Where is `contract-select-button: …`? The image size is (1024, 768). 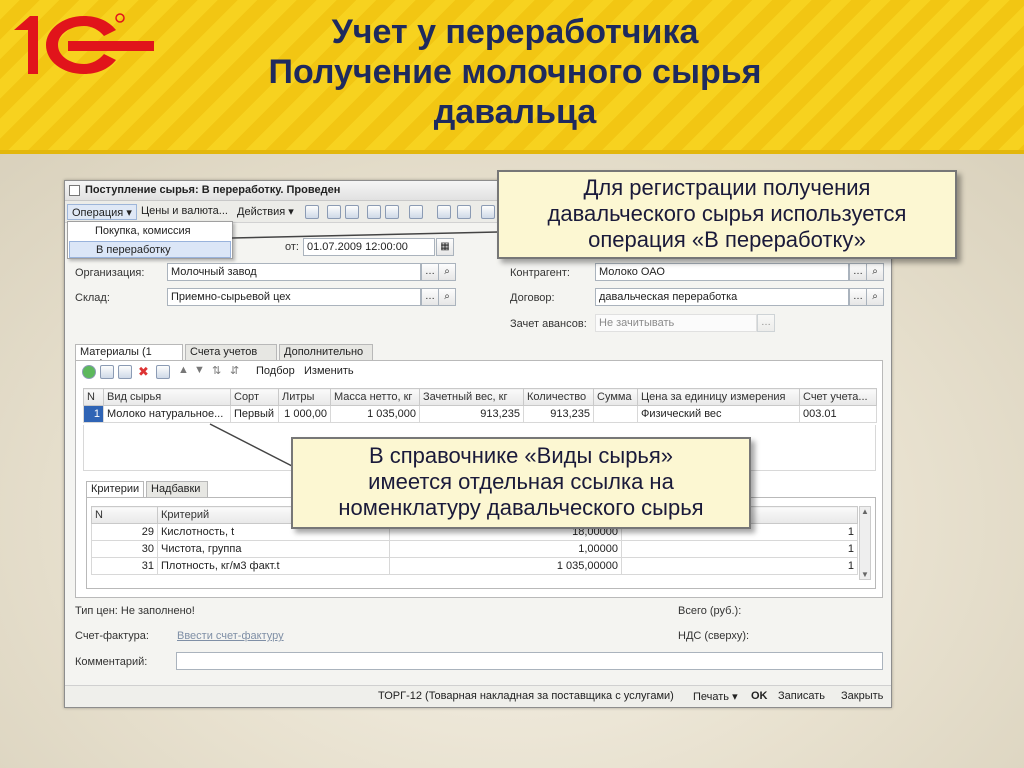
contract-select-button: … is located at coordinates (858, 297).